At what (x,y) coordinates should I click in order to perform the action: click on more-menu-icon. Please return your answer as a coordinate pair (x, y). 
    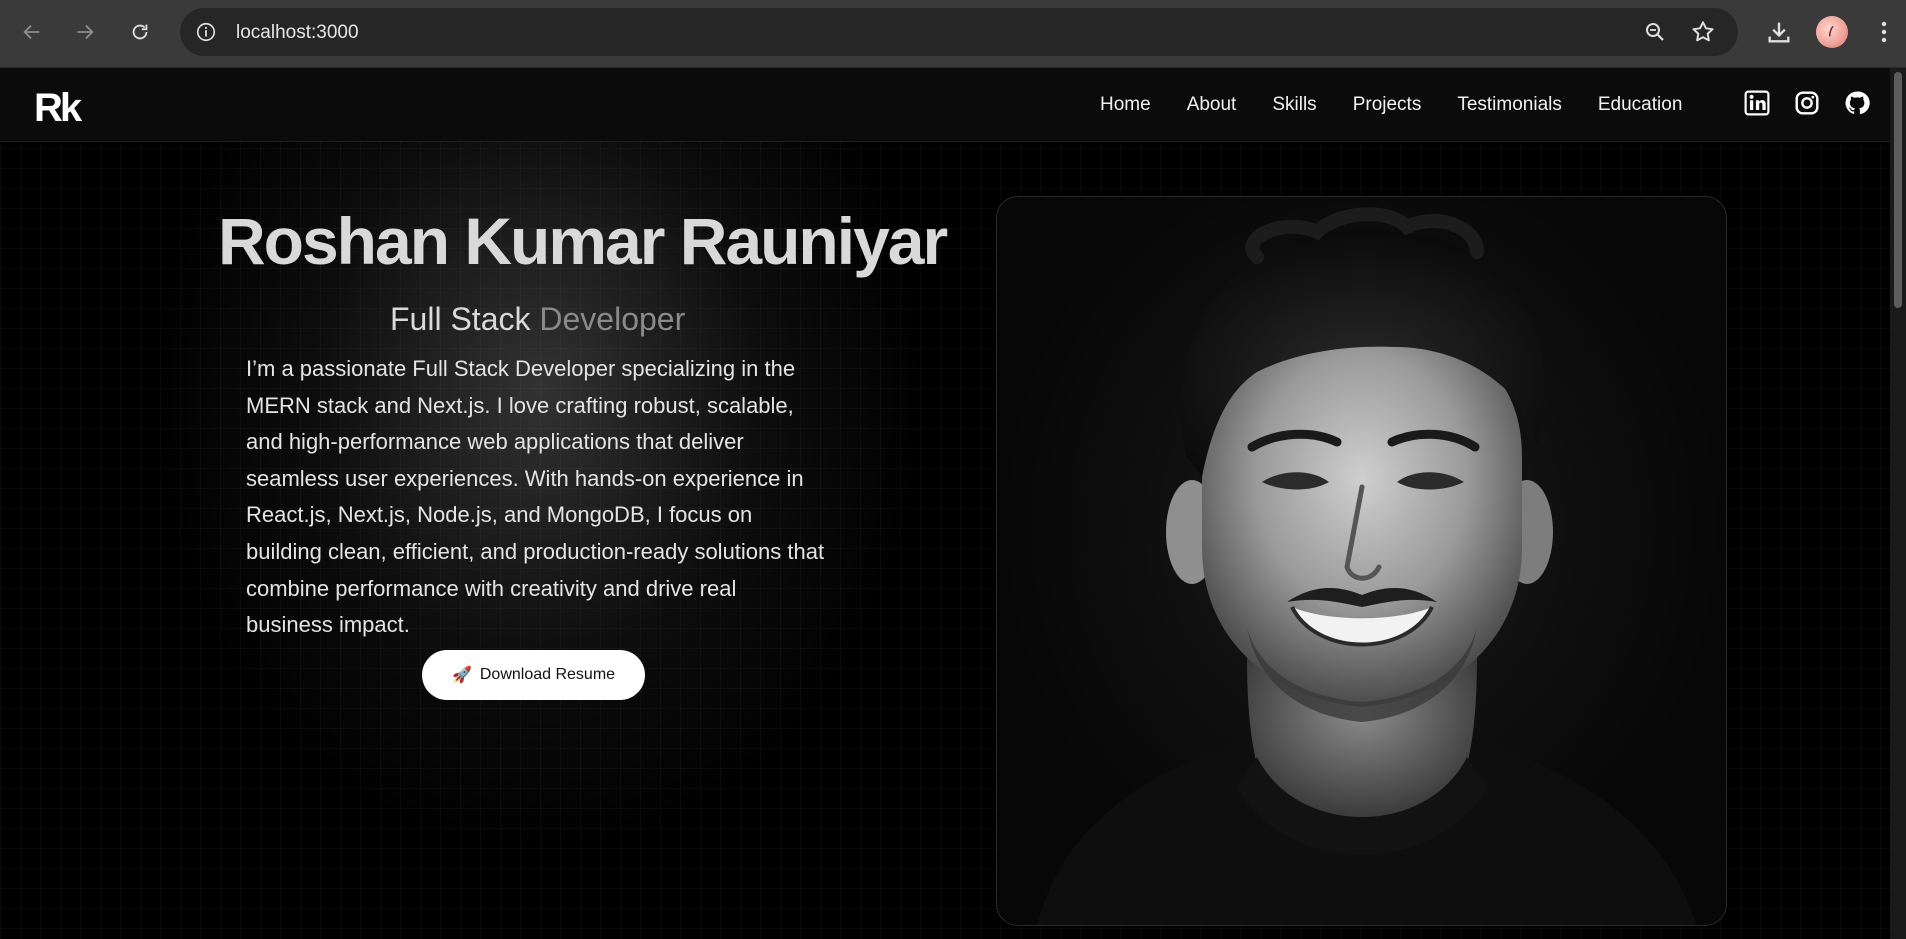
    Looking at the image, I should click on (1884, 32).